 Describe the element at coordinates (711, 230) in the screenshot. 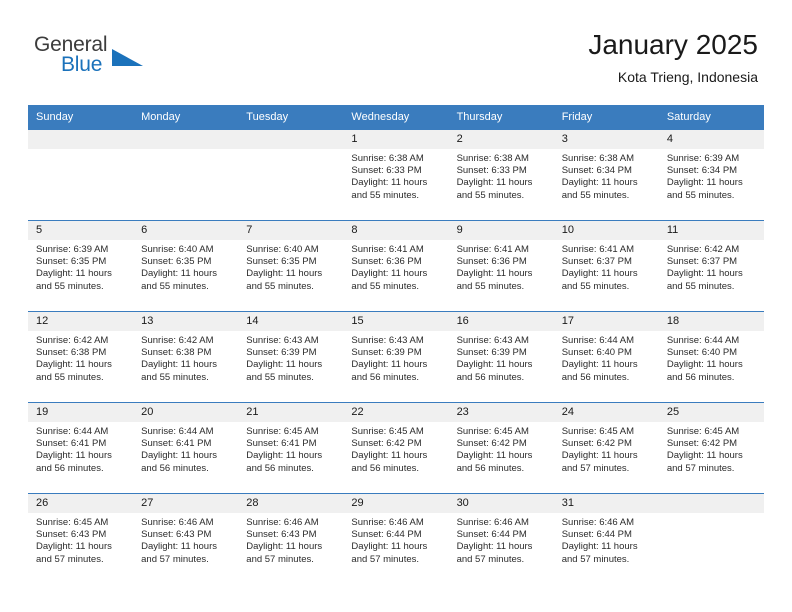

I see `day-number: 11` at that location.